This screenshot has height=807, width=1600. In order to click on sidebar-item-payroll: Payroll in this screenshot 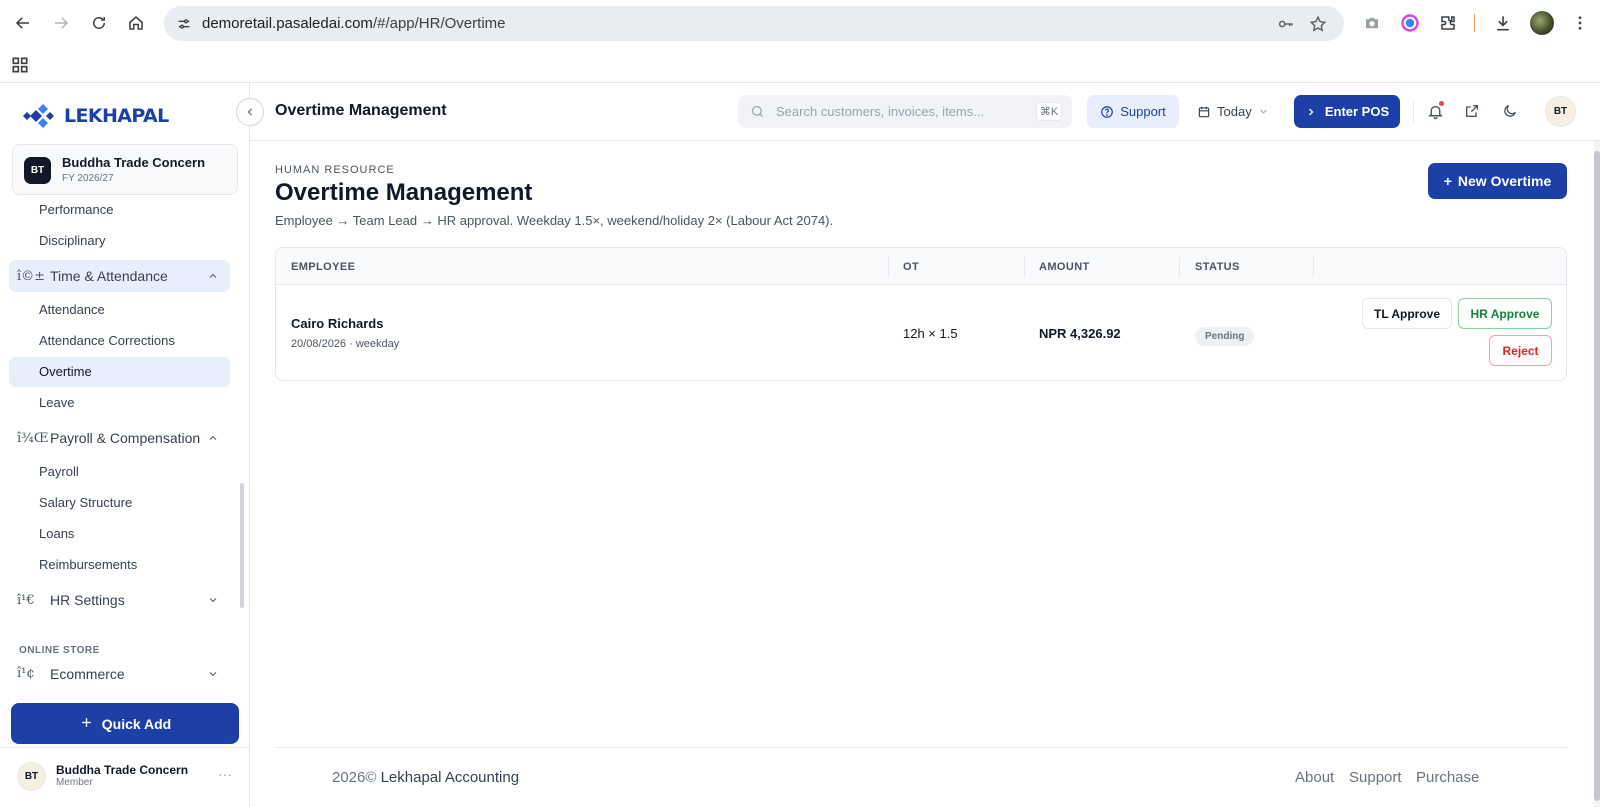, I will do `click(59, 471)`.